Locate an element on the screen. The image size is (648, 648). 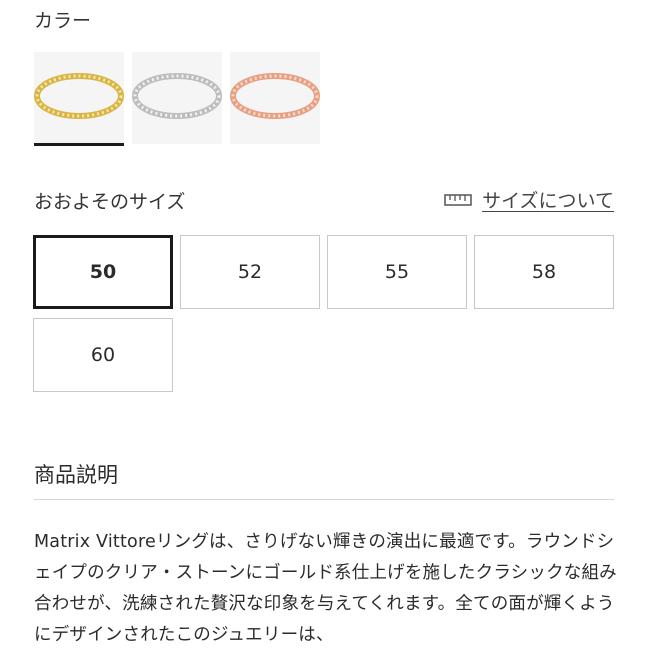
color-swatch-silver is located at coordinates (177, 98).